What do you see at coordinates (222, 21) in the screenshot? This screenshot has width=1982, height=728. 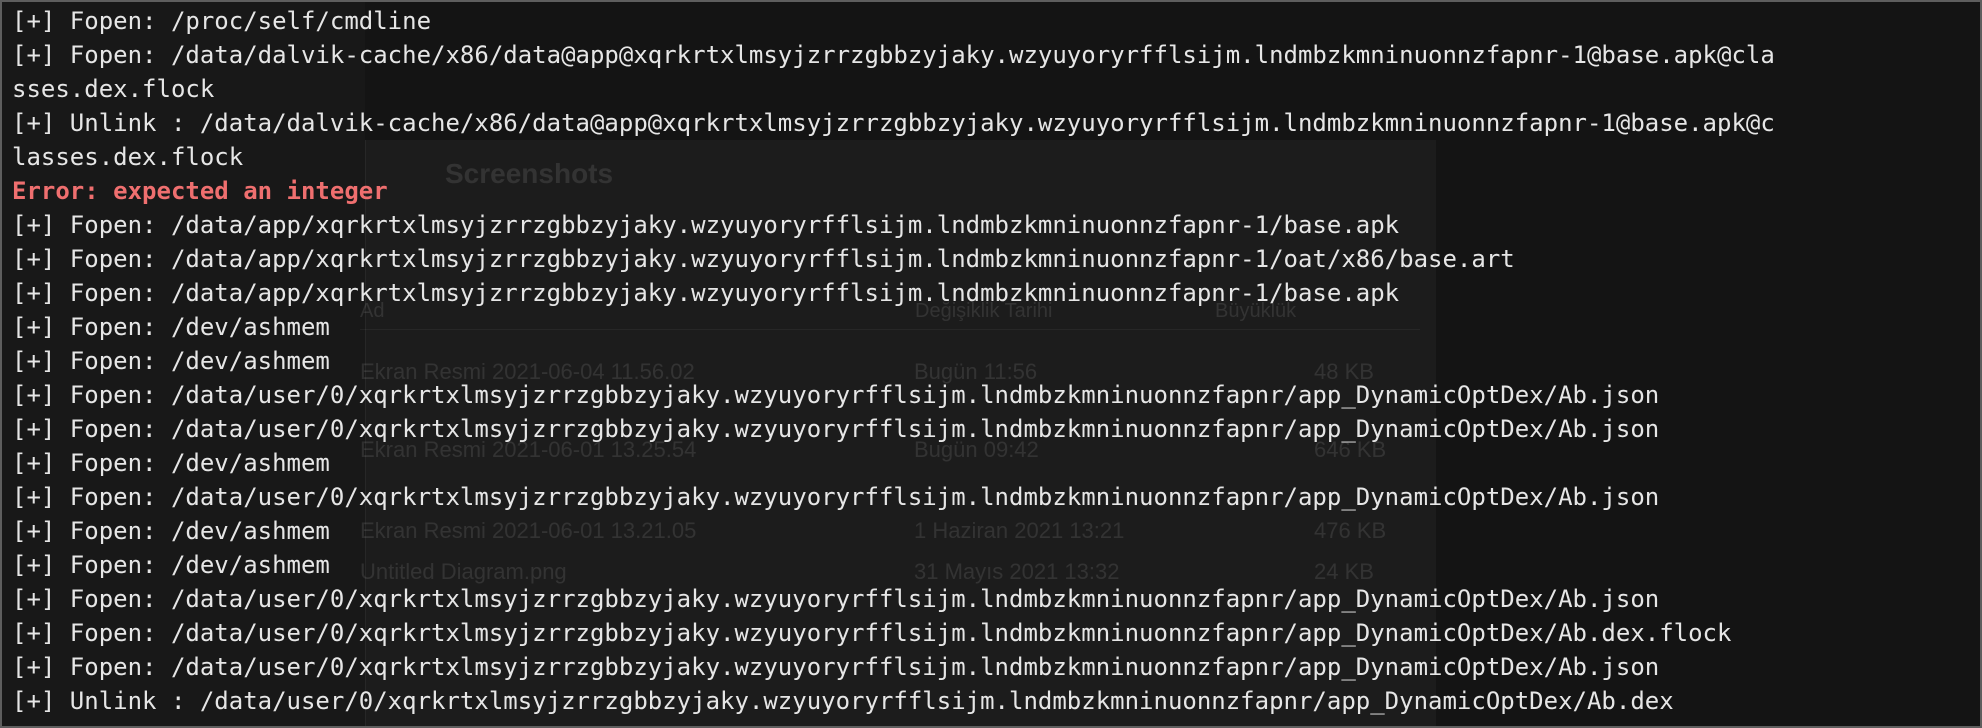 I see `terminal-line: [+] Fopen: /proc/self/cmdline` at bounding box center [222, 21].